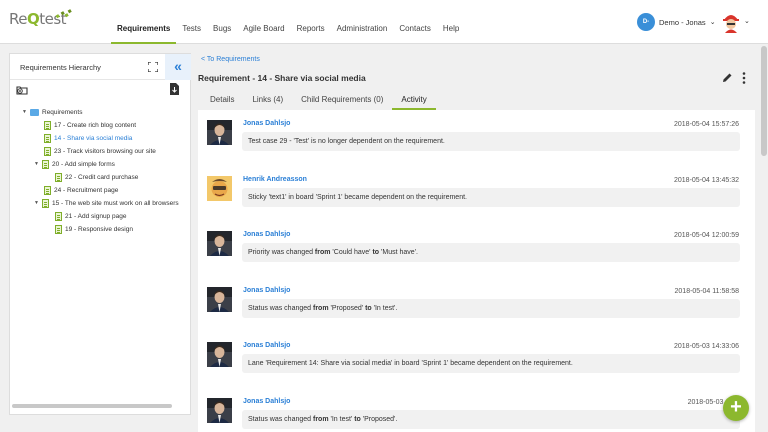  What do you see at coordinates (398, 252) in the screenshot?
I see `activity-text: 'Must have'.` at bounding box center [398, 252].